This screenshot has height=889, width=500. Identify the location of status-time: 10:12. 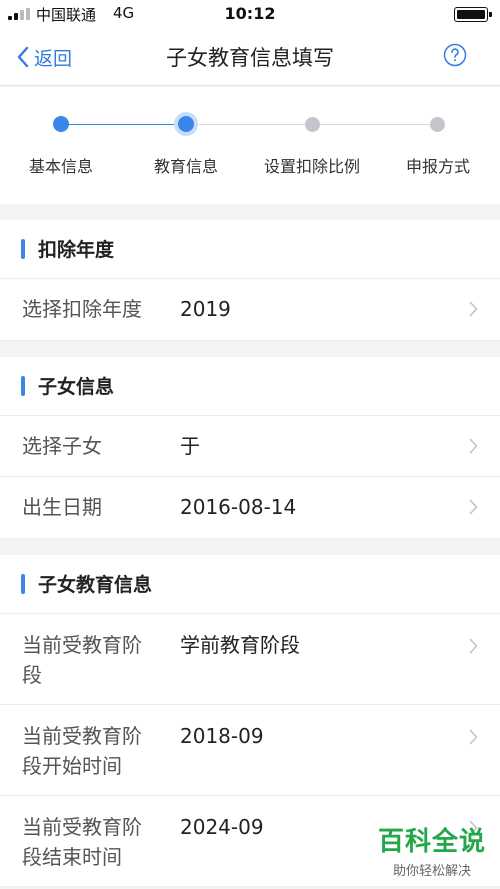
(250, 13).